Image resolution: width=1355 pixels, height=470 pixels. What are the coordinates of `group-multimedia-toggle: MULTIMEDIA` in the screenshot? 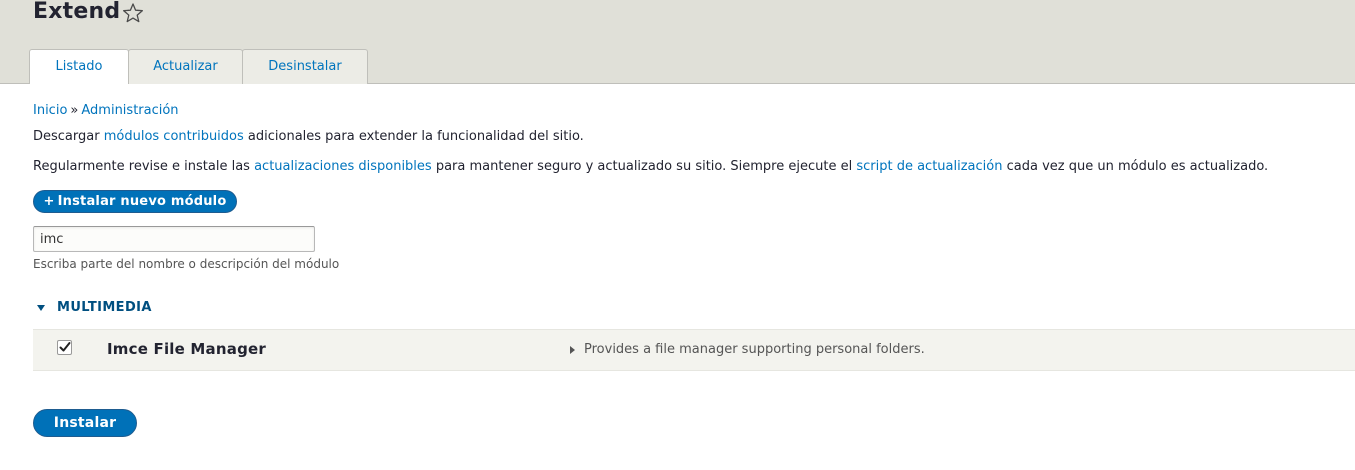 It's located at (94, 307).